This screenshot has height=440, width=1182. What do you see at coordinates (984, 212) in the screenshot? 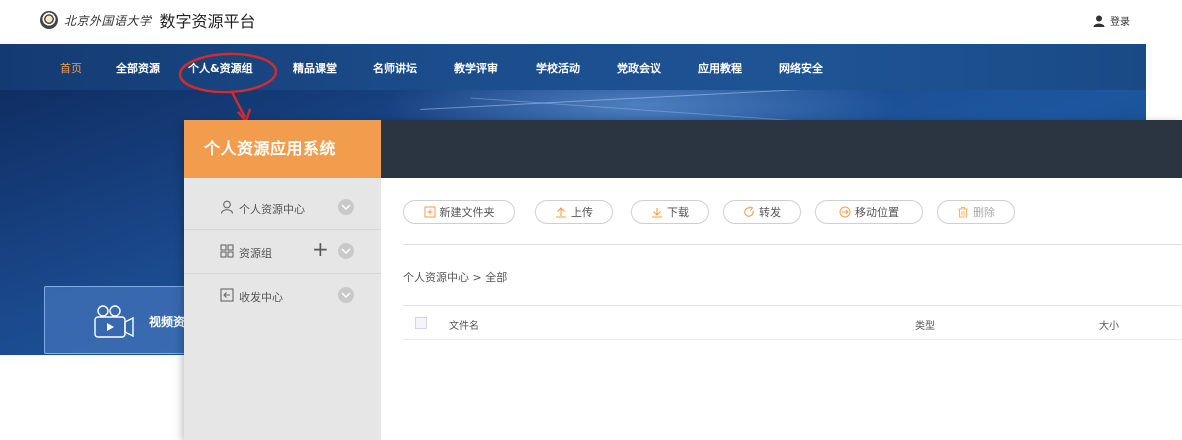
I see `delete-label: 删除` at bounding box center [984, 212].